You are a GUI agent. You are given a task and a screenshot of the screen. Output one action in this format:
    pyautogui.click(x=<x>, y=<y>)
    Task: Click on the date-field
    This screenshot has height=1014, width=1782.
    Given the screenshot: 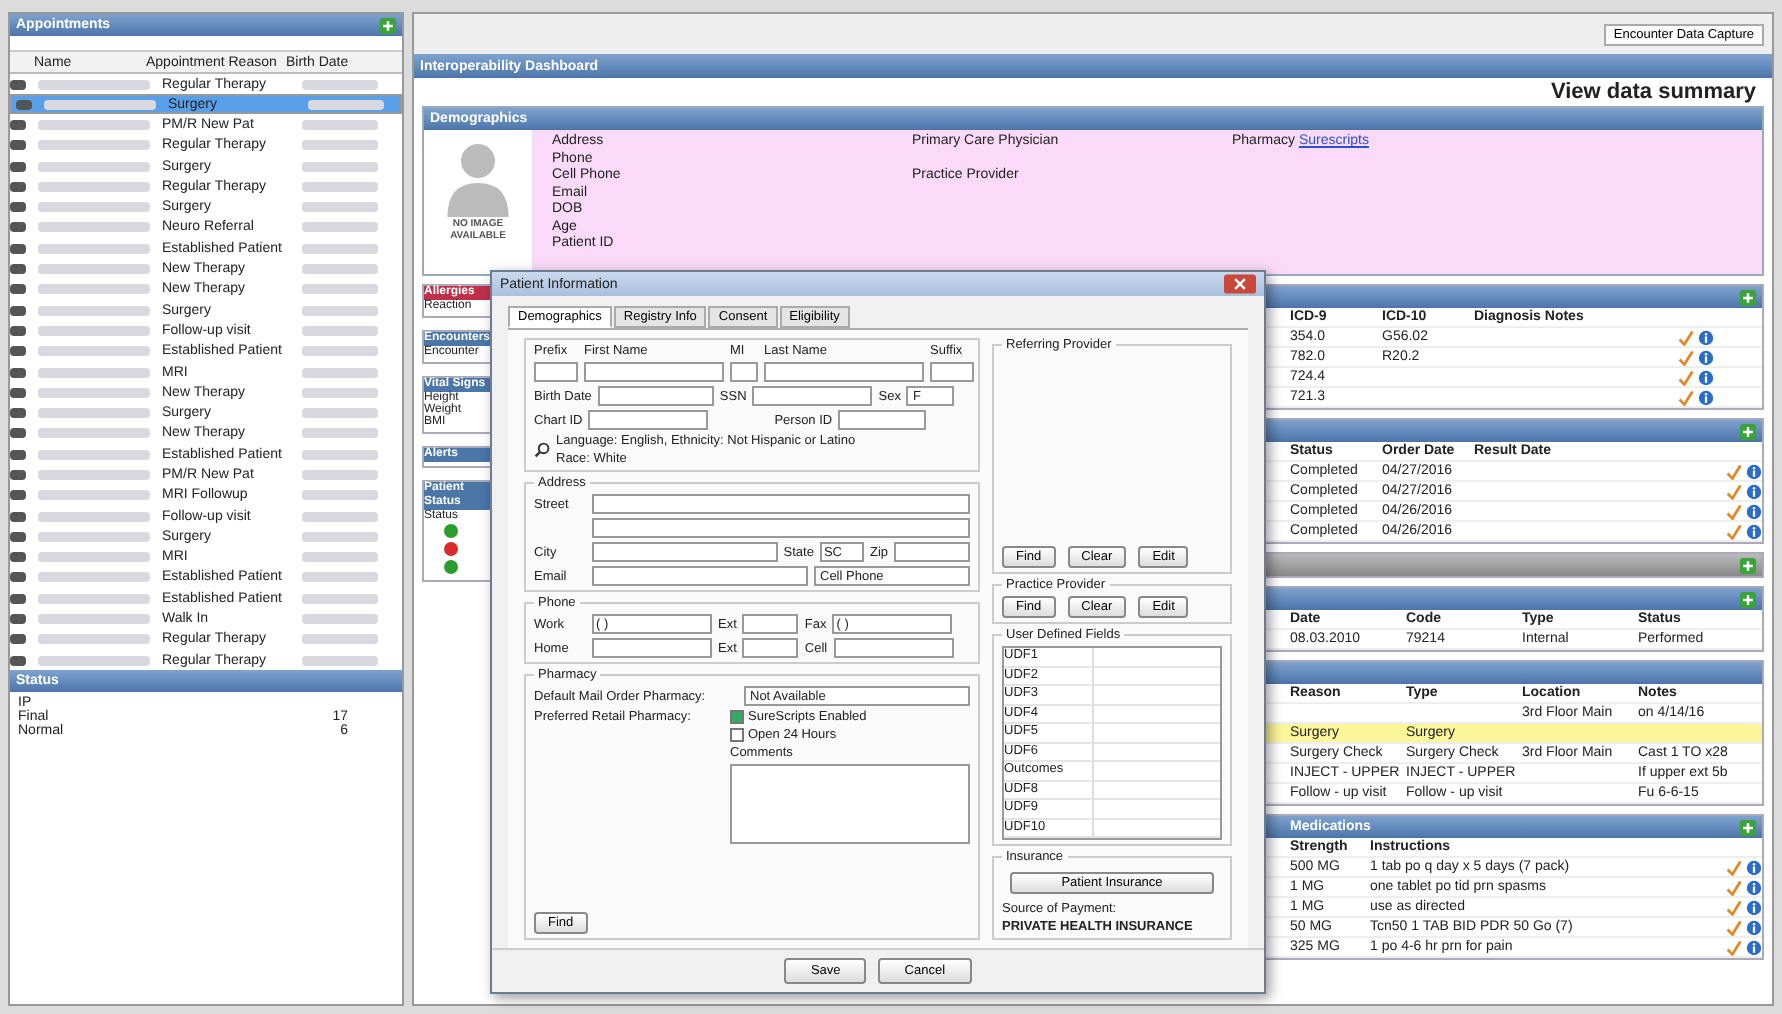 What is the action you would take?
    pyautogui.click(x=655, y=396)
    